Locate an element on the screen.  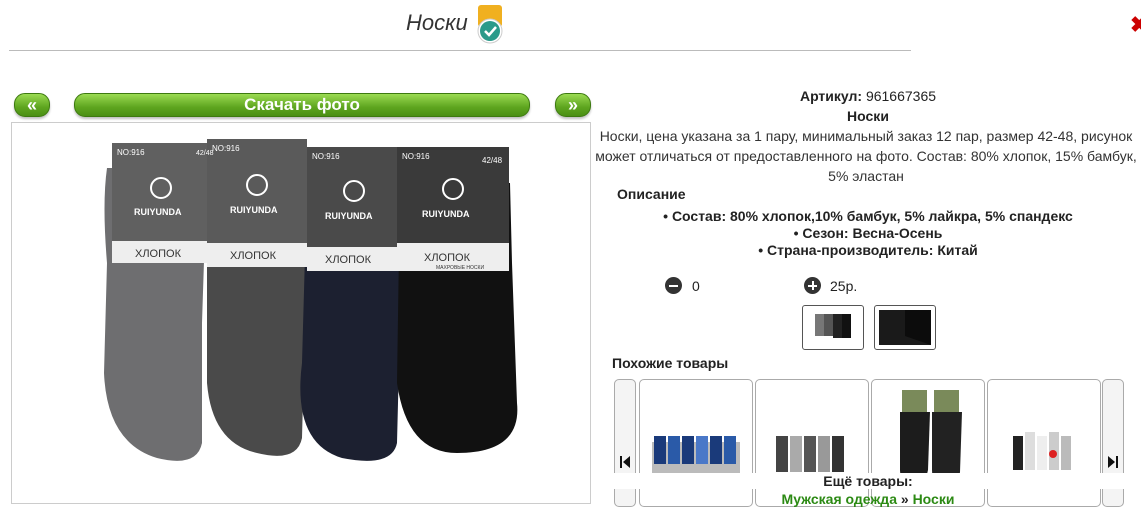
svg-text: МАХРОВЫЕ НОСКИ is located at coordinates (460, 268).